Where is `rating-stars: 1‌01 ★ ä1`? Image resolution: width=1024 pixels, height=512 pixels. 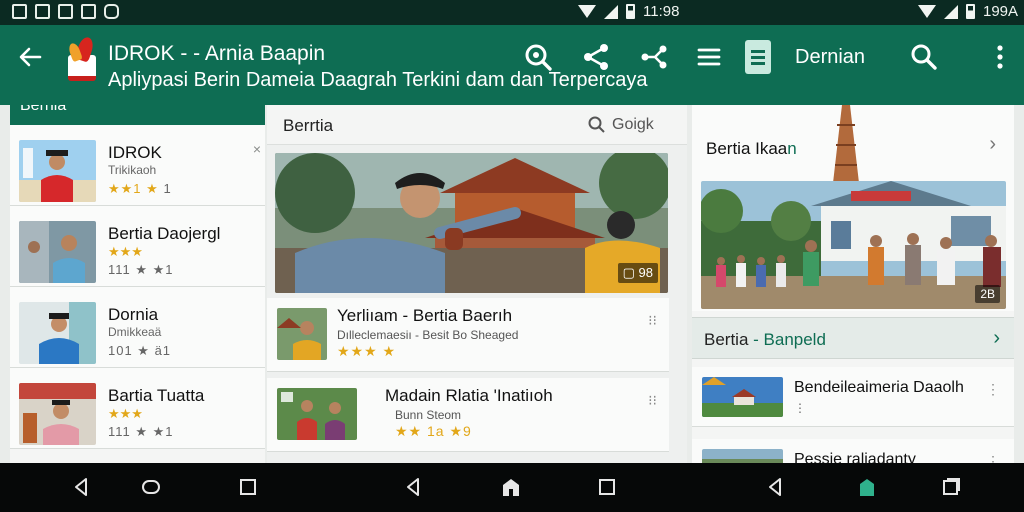 rating-stars: 1‌01 ★ ä1 is located at coordinates (140, 350).